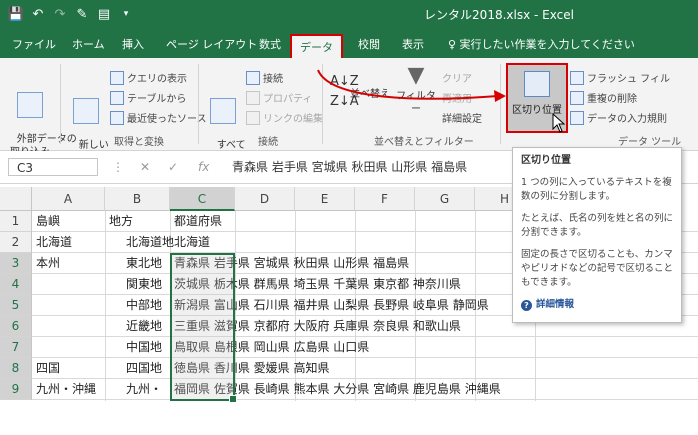  What do you see at coordinates (16, 199) in the screenshot?
I see `select-all-corner` at bounding box center [16, 199].